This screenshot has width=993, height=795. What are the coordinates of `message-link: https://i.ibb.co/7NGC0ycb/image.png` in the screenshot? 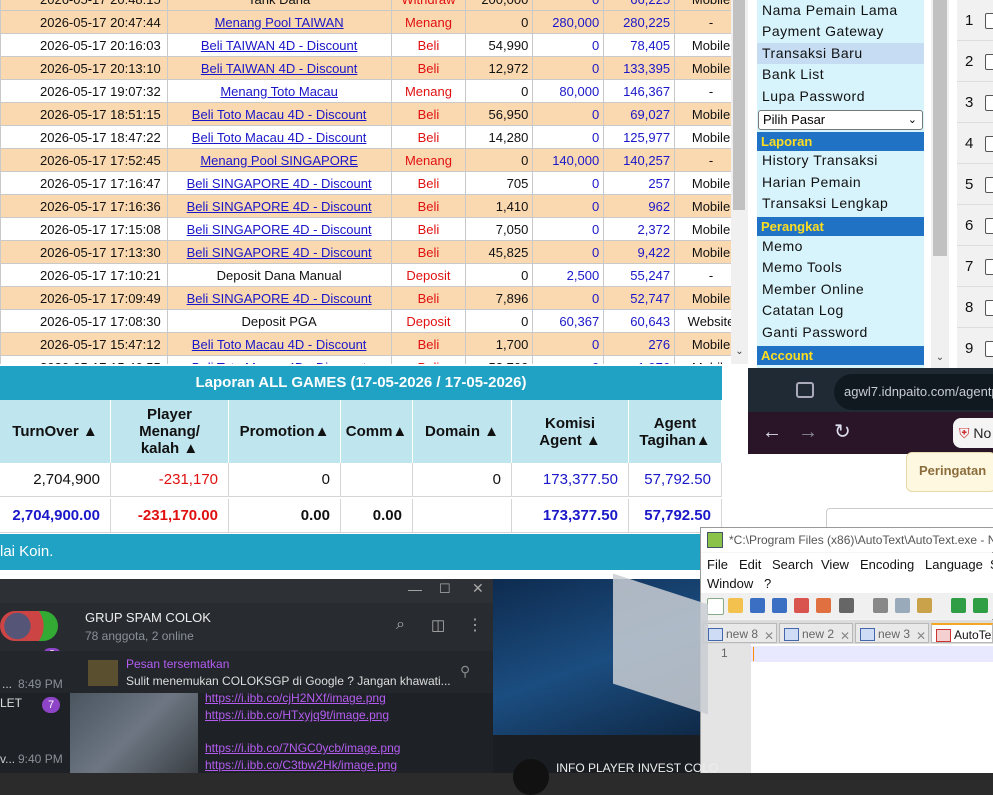 It's located at (302, 748).